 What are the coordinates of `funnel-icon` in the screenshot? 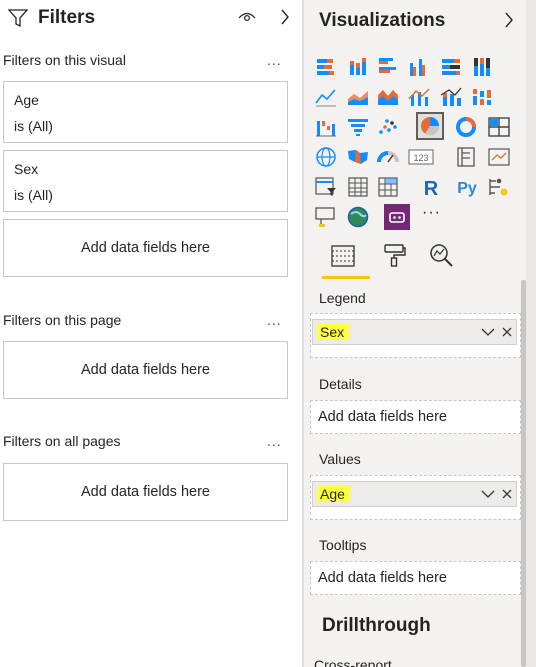 It's located at (18, 18).